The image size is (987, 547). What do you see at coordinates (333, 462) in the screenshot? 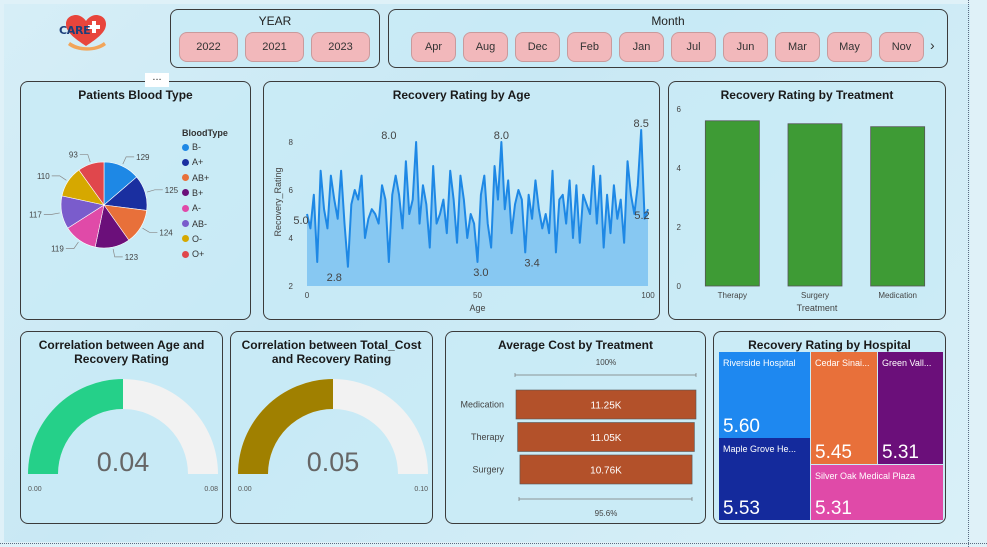
I see `gauge-value: 0.05` at bounding box center [333, 462].